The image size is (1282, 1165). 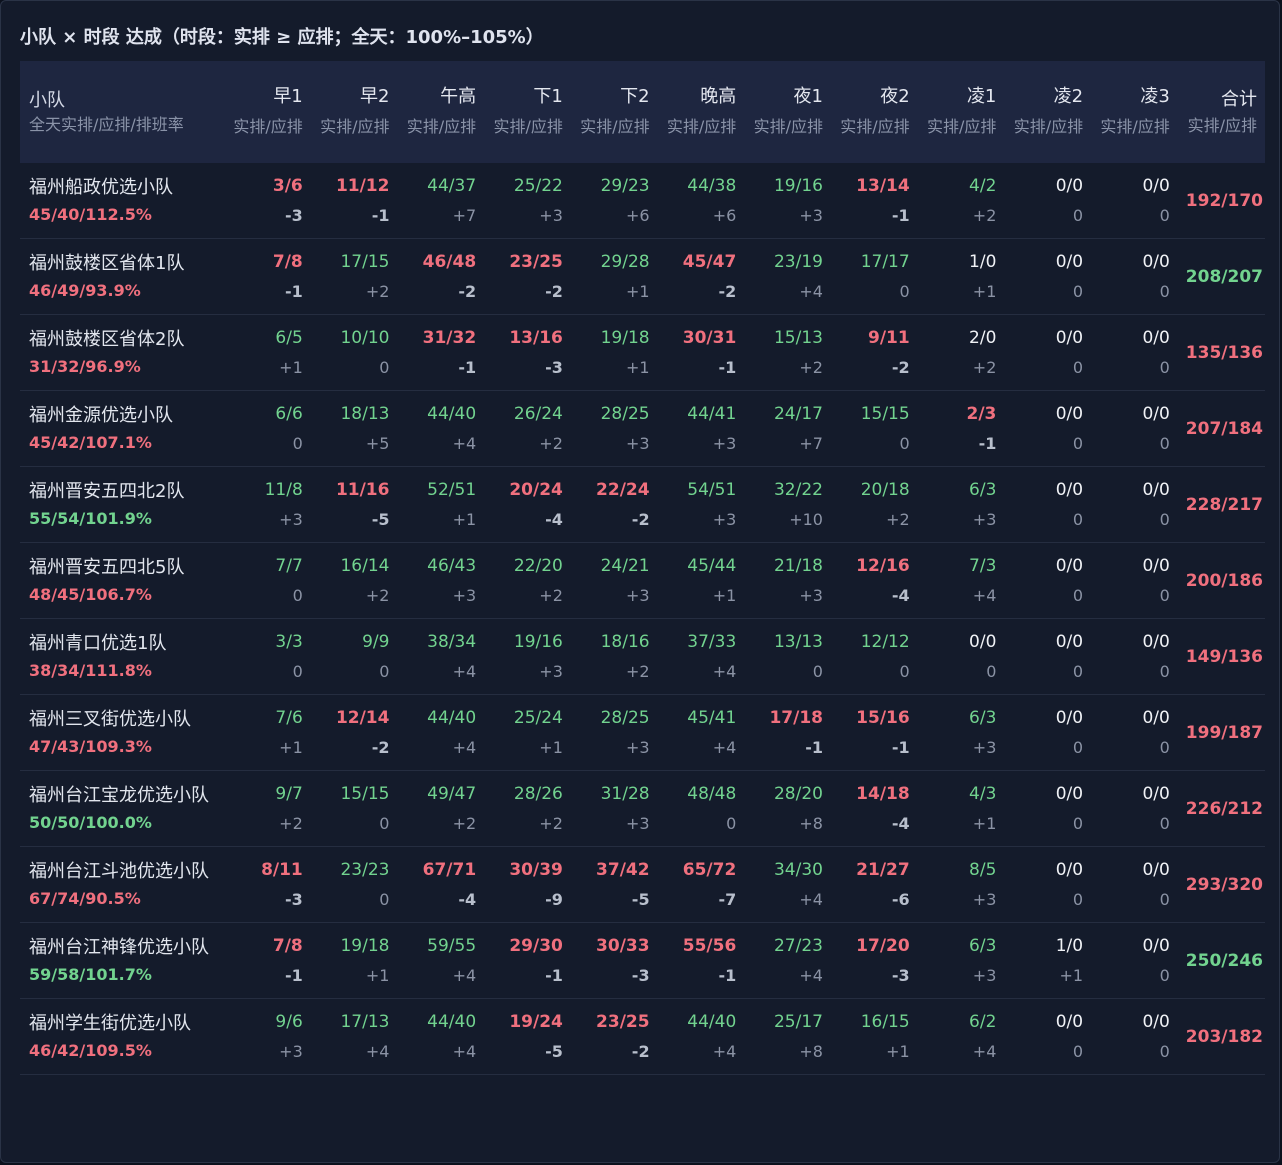 I want to click on team-summary: 45/42/107.1%, so click(x=90, y=442).